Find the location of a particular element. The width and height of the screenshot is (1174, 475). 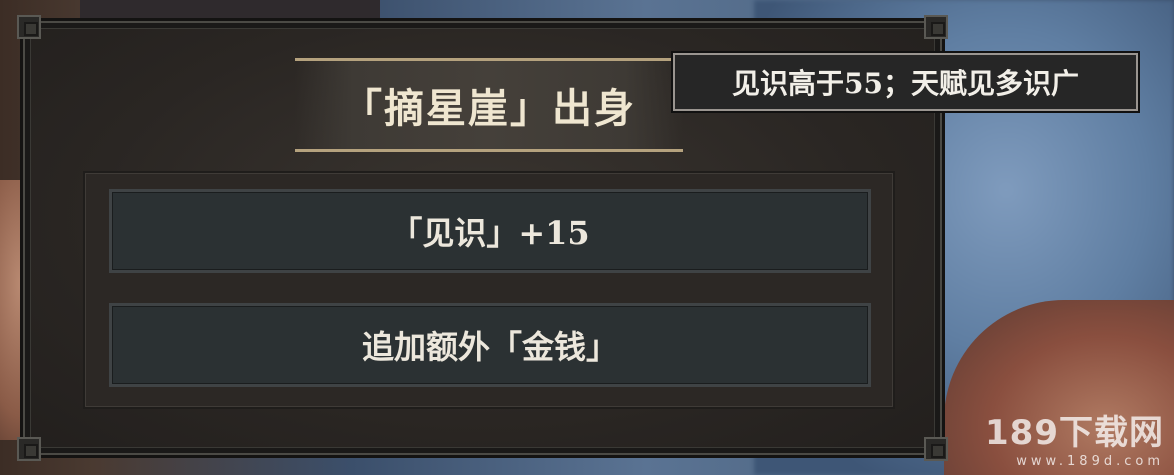

option-label: 追加额外「金钱」 is located at coordinates (489, 347).